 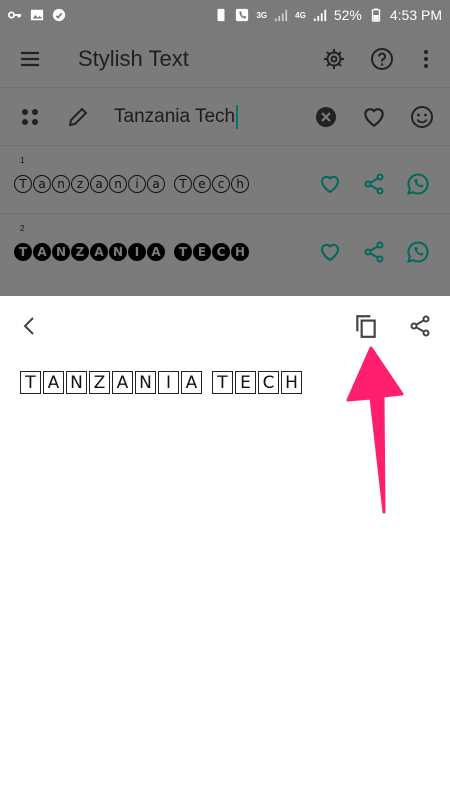 I want to click on copy-icon, so click(x=366, y=326).